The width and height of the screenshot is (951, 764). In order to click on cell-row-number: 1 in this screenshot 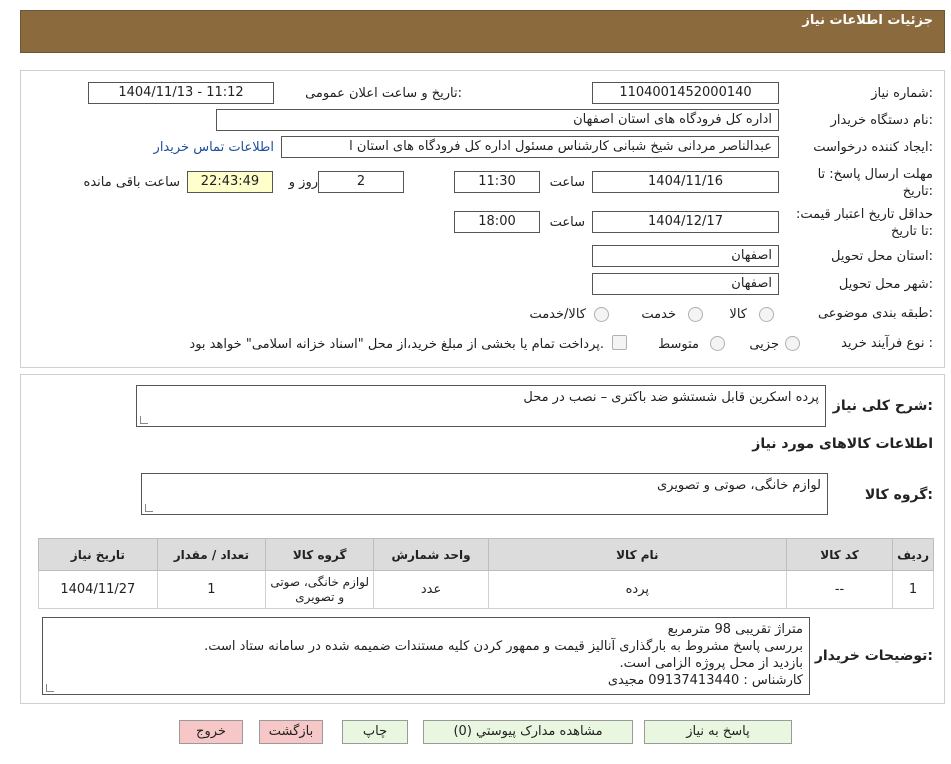, I will do `click(913, 589)`.